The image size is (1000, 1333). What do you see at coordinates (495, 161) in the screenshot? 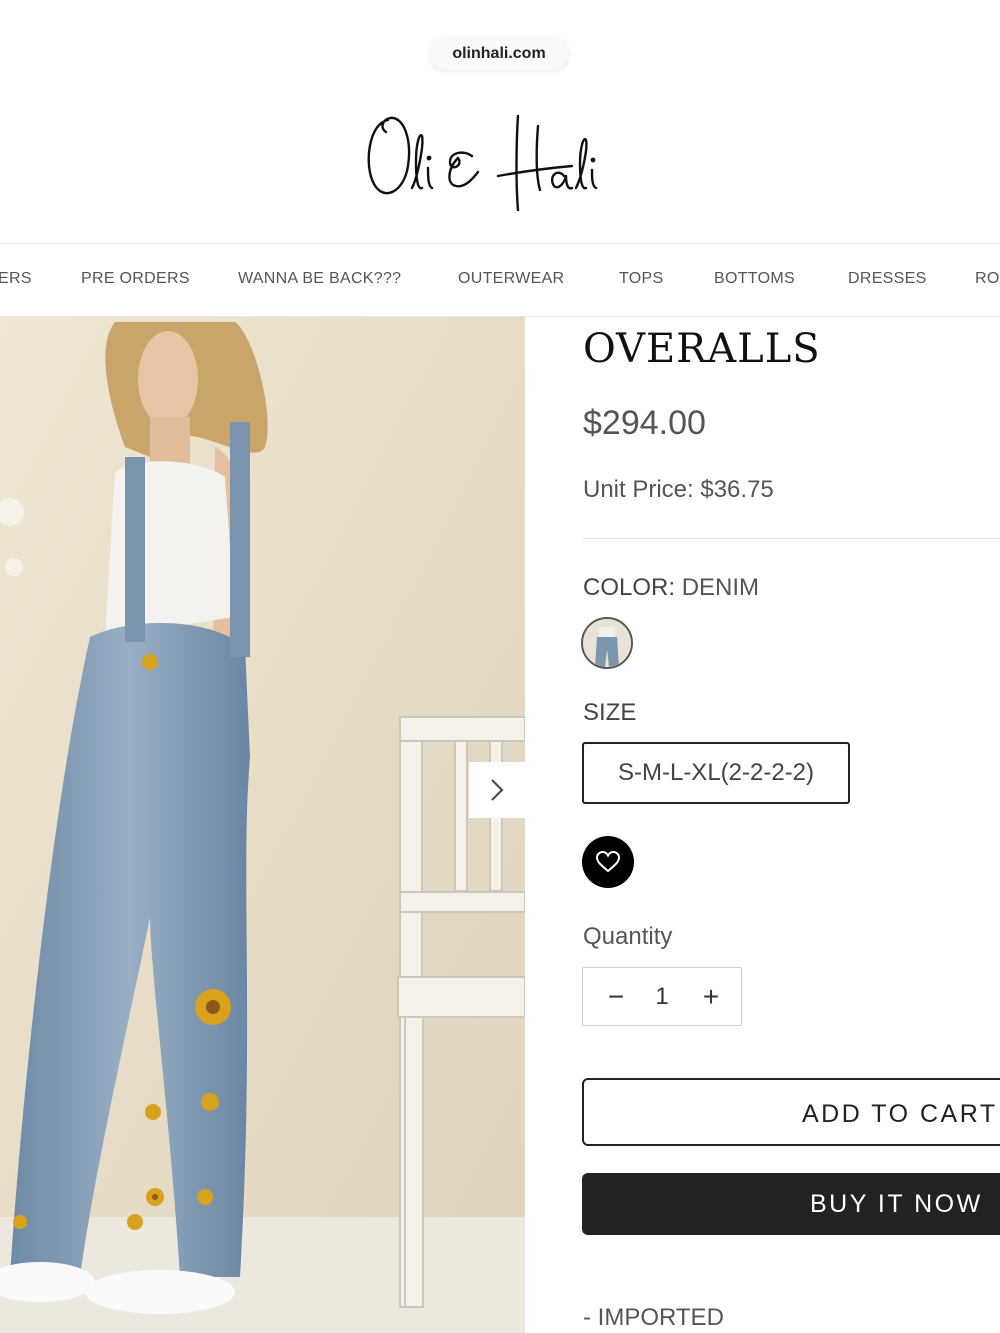
I see `brand-logo` at bounding box center [495, 161].